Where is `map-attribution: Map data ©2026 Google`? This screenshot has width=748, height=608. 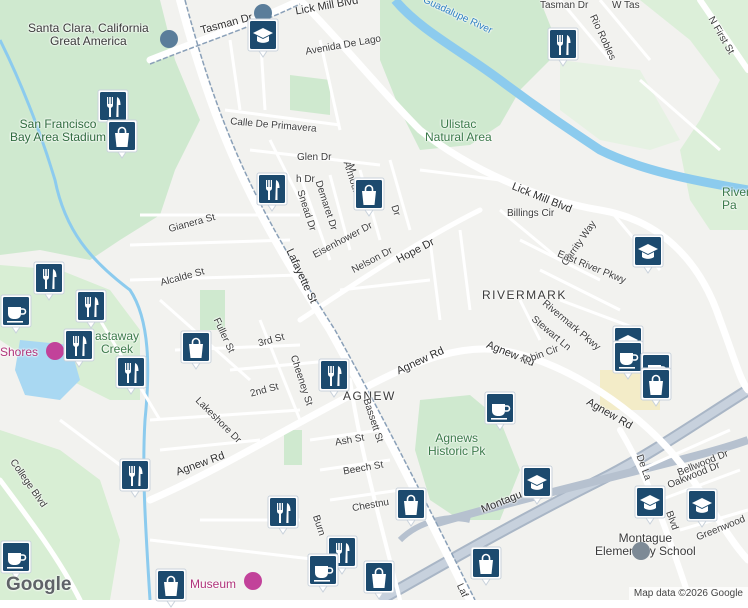 map-attribution: Map data ©2026 Google is located at coordinates (688, 593).